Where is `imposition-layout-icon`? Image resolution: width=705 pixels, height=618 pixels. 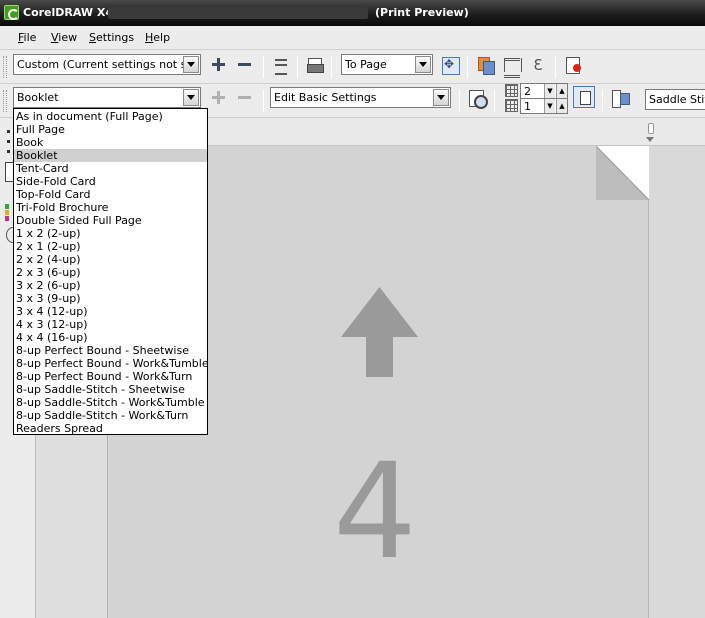 imposition-layout-icon is located at coordinates (620, 98).